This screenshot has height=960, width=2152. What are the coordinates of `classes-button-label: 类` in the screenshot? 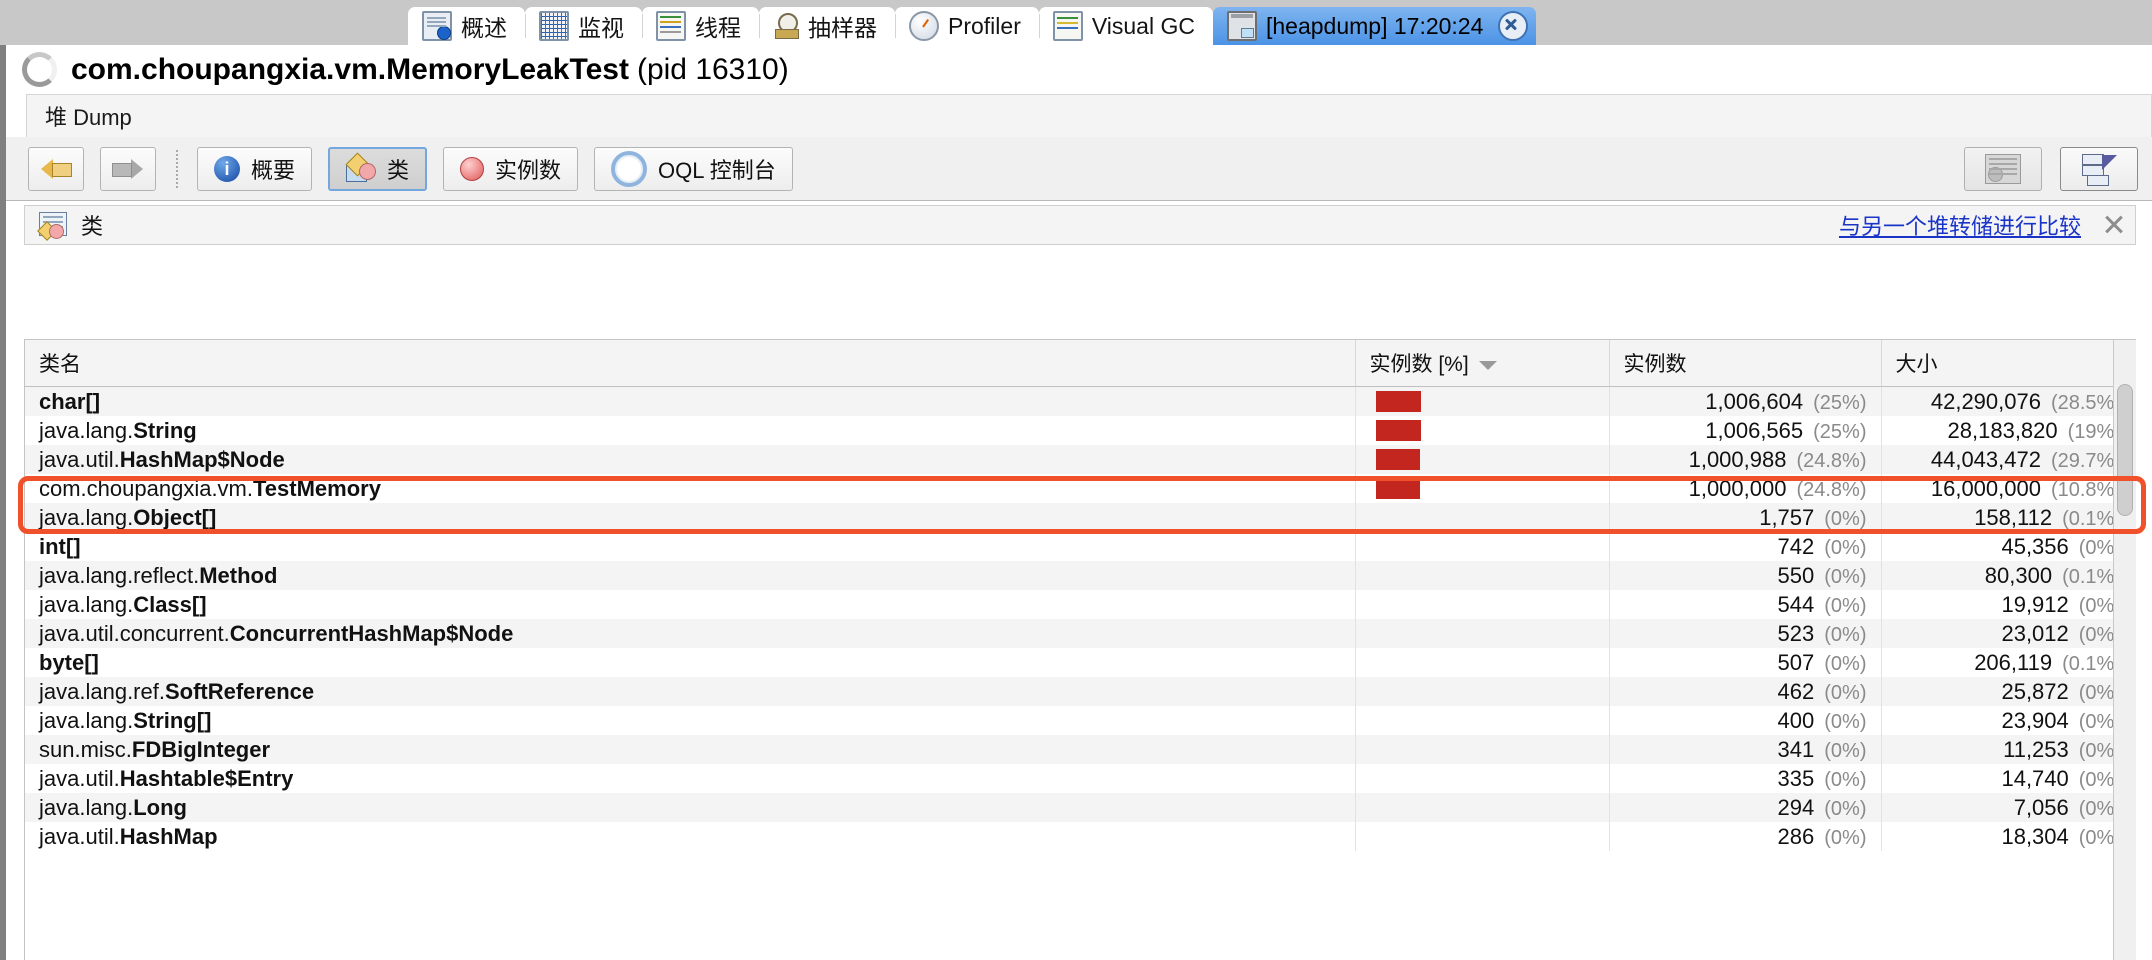 It's located at (398, 170).